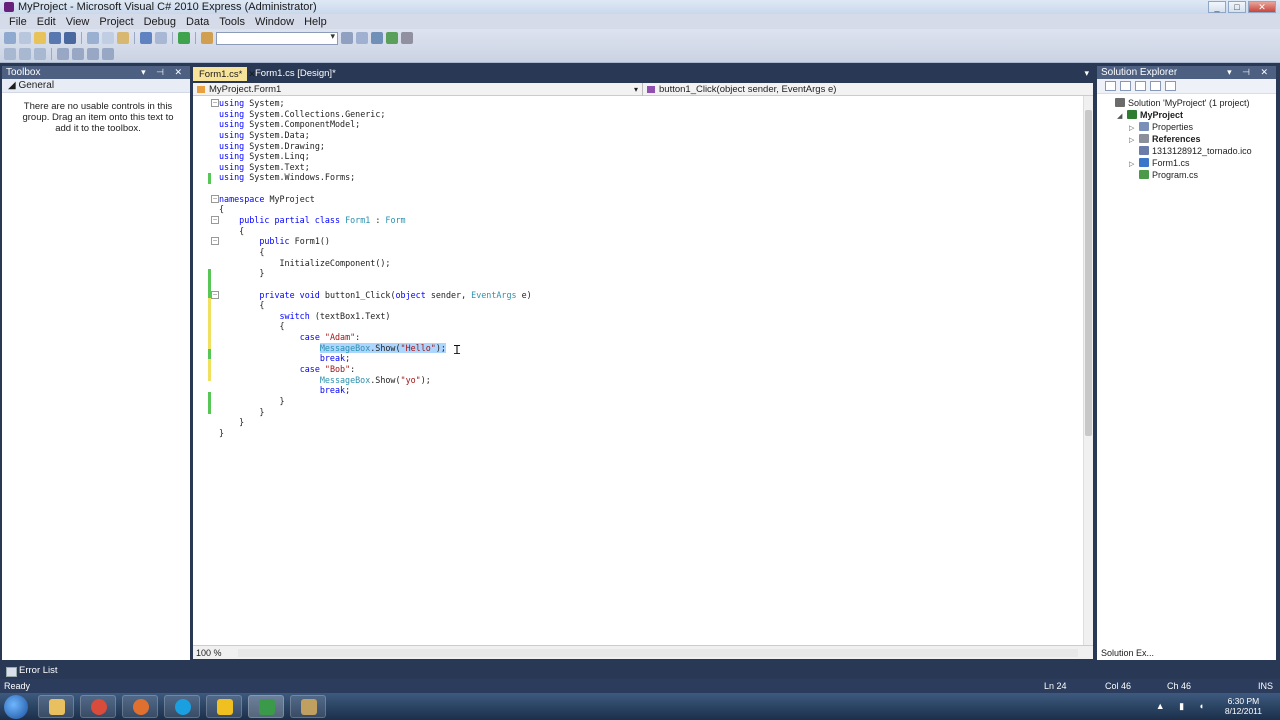 The image size is (1280, 720). What do you see at coordinates (160, 22) in the screenshot?
I see `menu-debug: Debug` at bounding box center [160, 22].